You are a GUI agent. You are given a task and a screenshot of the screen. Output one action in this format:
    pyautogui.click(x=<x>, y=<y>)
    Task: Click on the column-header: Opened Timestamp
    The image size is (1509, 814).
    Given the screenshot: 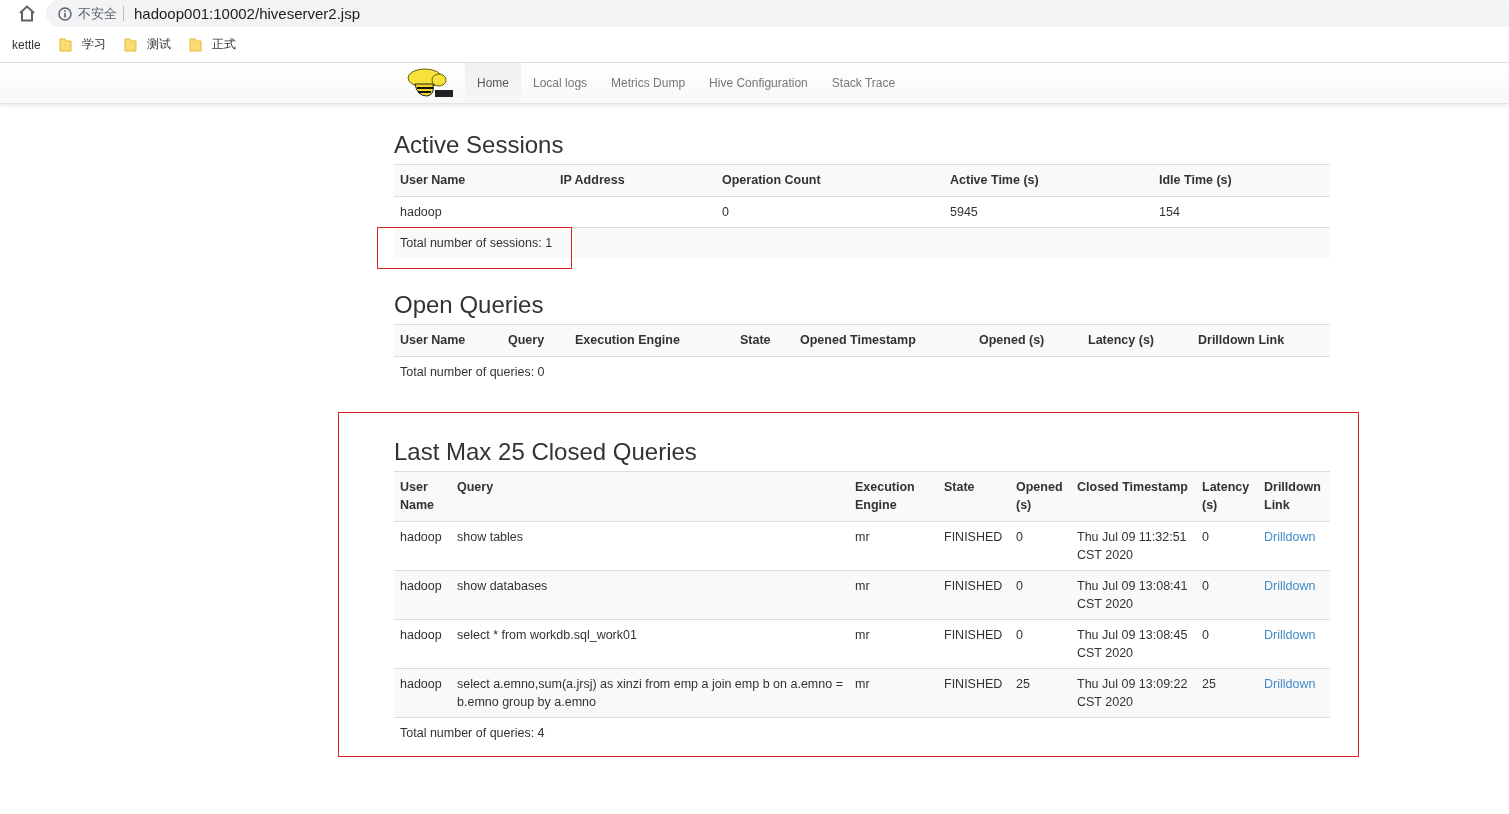 What is the action you would take?
    pyautogui.click(x=883, y=340)
    